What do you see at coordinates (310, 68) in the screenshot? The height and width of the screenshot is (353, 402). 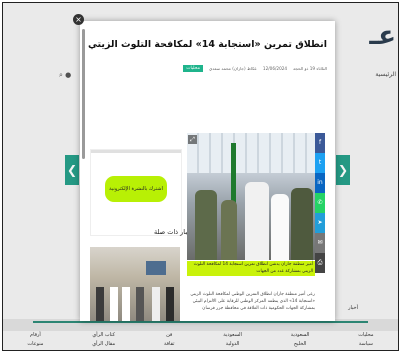 I see `publish-time: الثلاثاء 19 ذو الحجة` at bounding box center [310, 68].